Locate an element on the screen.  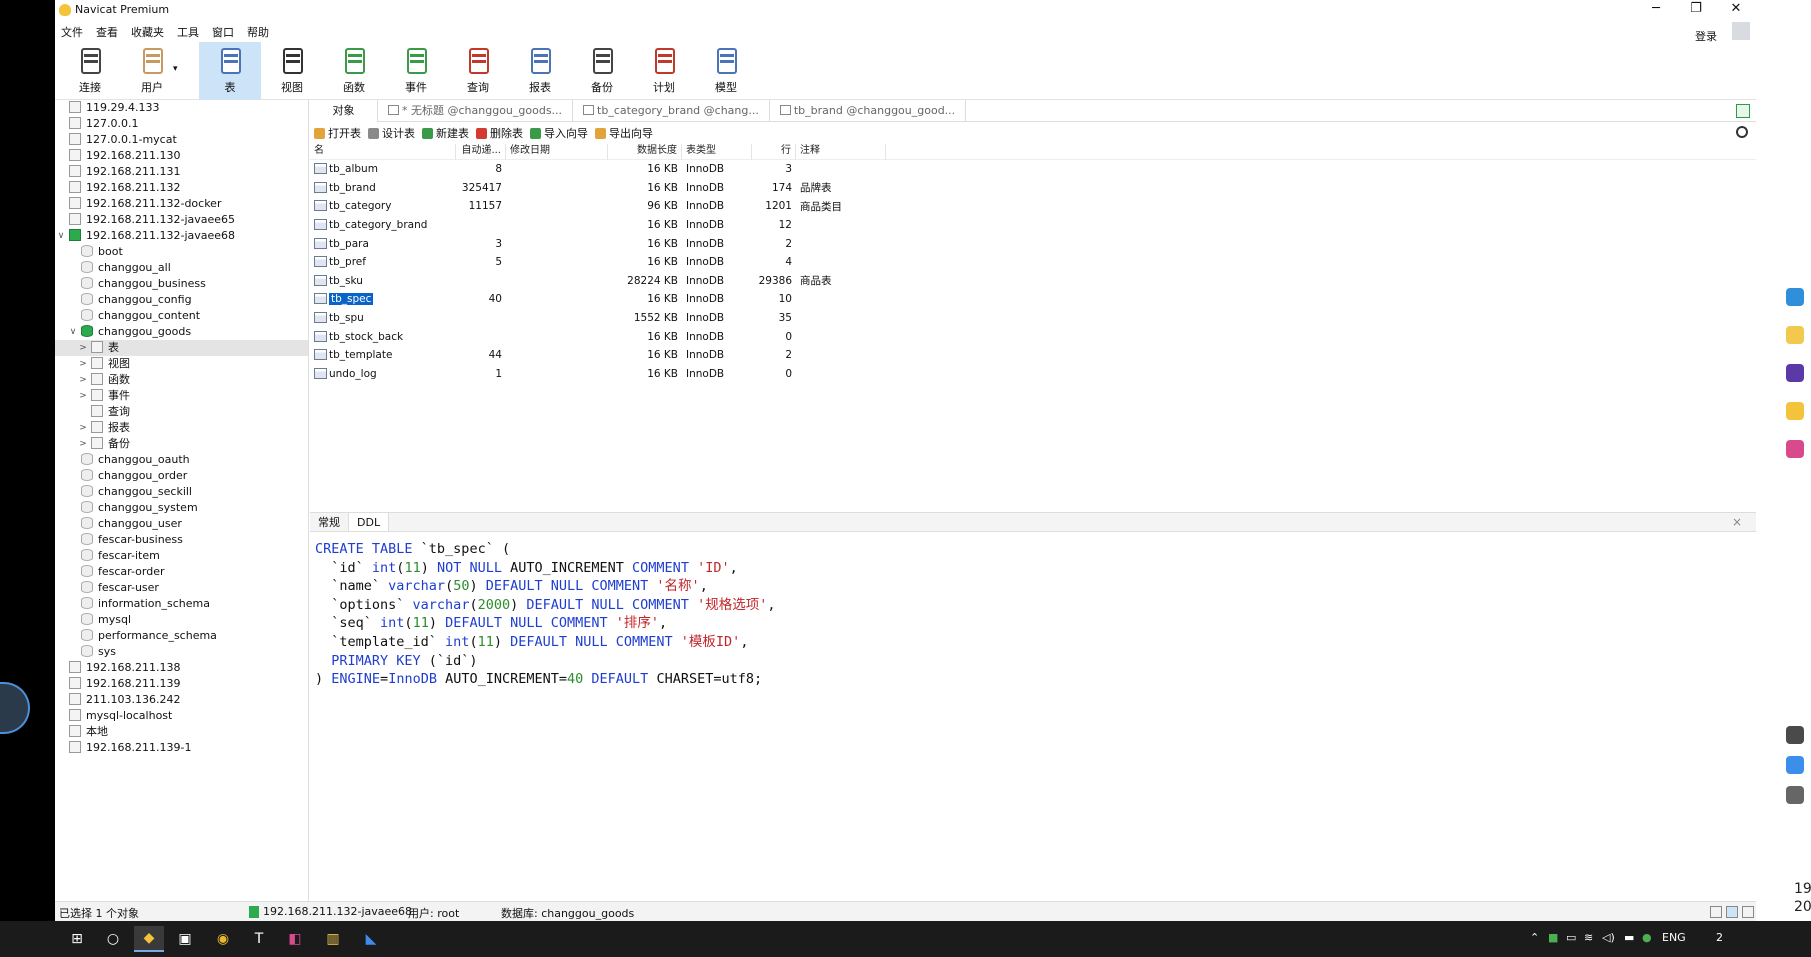
dock-navicat-icon is located at coordinates (1795, 411).